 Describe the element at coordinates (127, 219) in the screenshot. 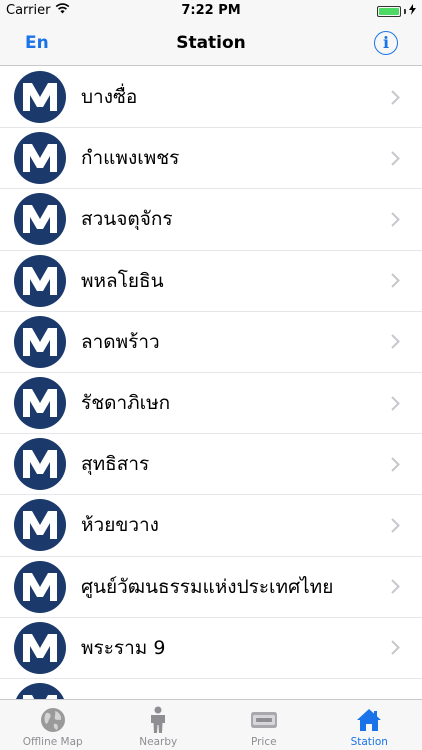

I see `station-name: สวนจตุจักร` at that location.